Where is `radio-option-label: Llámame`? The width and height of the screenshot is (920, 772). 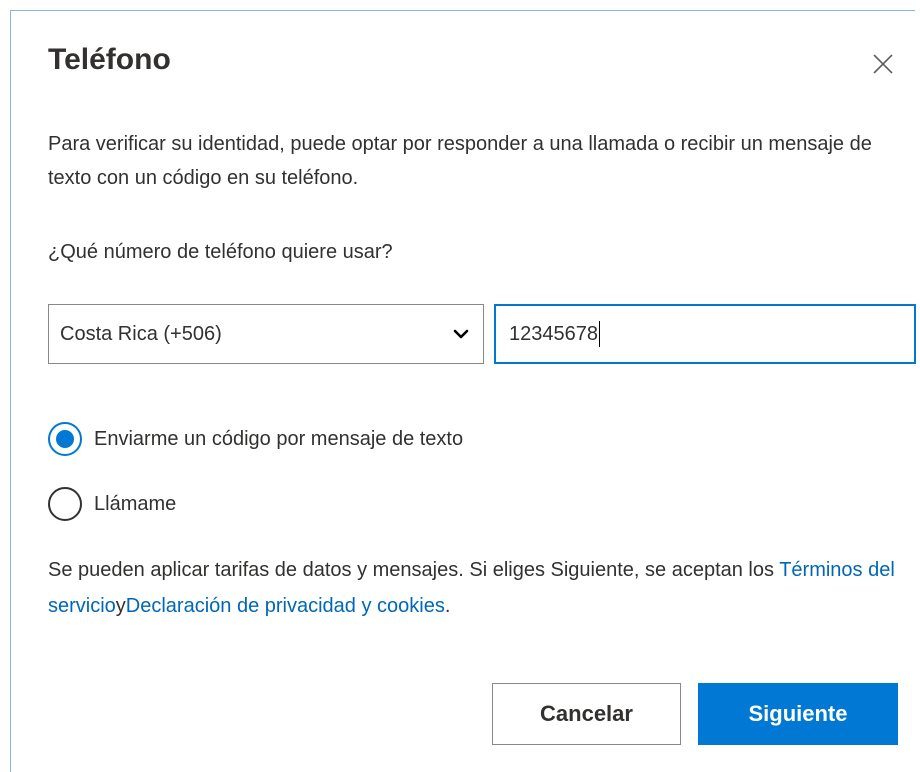 radio-option-label: Llámame is located at coordinates (135, 503).